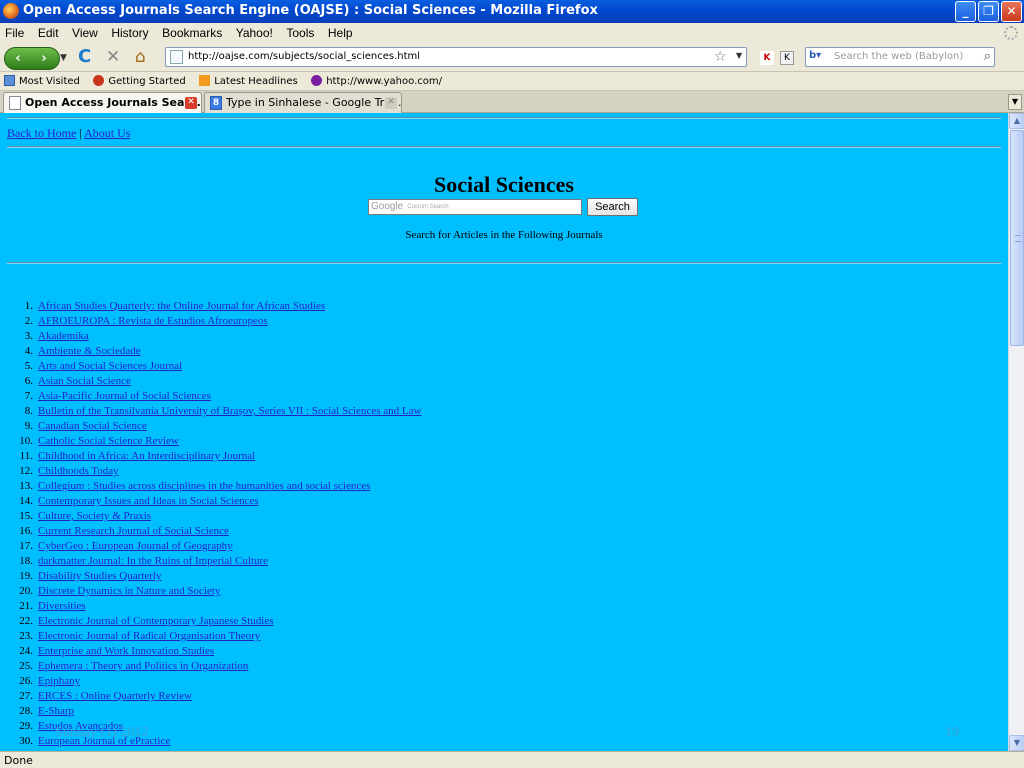  What do you see at coordinates (145, 58) in the screenshot?
I see `home-button: ⌂` at bounding box center [145, 58].